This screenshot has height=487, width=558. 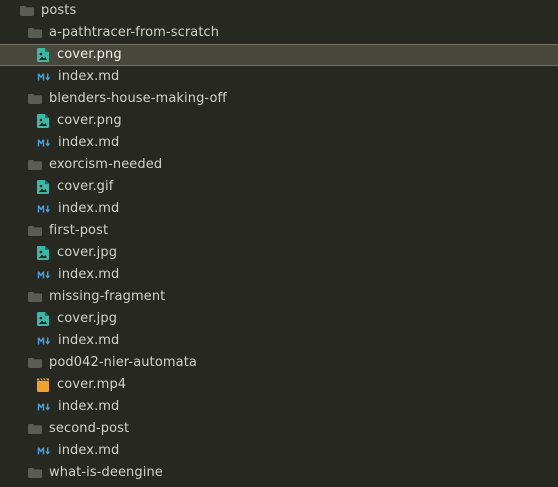 I want to click on tree-item-label: what-is-deengine, so click(x=106, y=472).